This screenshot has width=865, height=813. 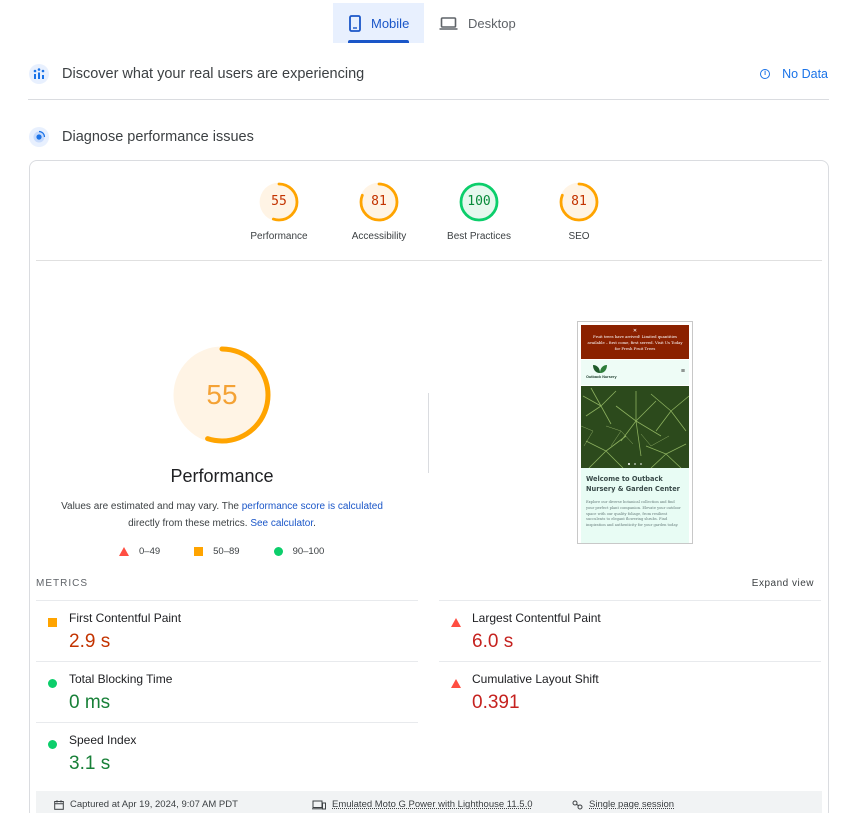 What do you see at coordinates (39, 137) in the screenshot?
I see `lighthouse-icon` at bounding box center [39, 137].